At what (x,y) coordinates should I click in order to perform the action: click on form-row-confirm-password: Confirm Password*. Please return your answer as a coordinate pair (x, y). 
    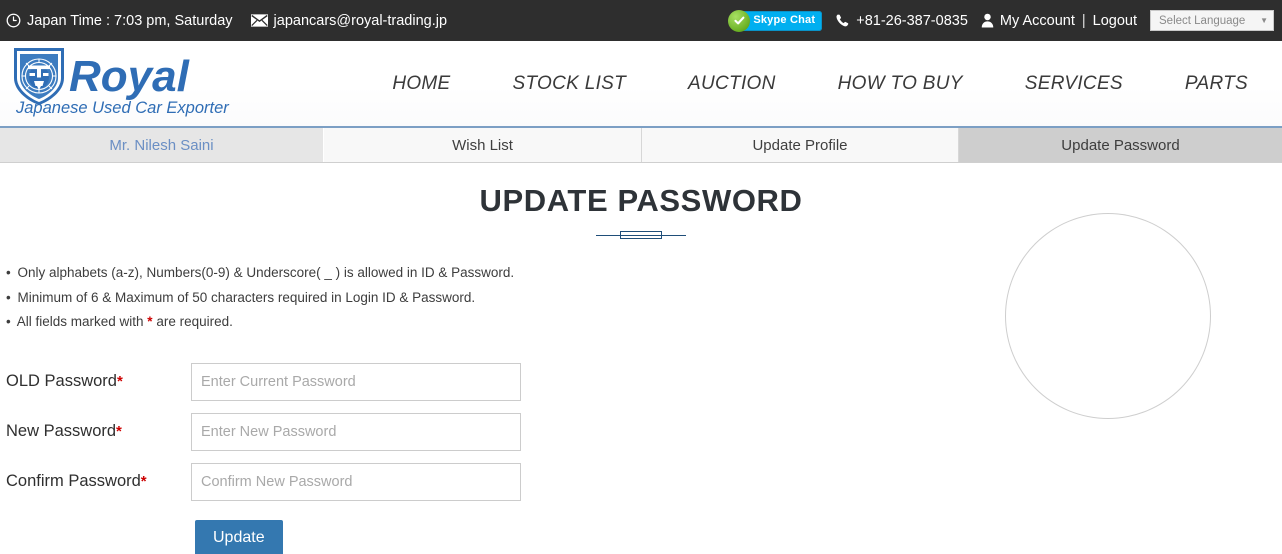
    Looking at the image, I should click on (644, 482).